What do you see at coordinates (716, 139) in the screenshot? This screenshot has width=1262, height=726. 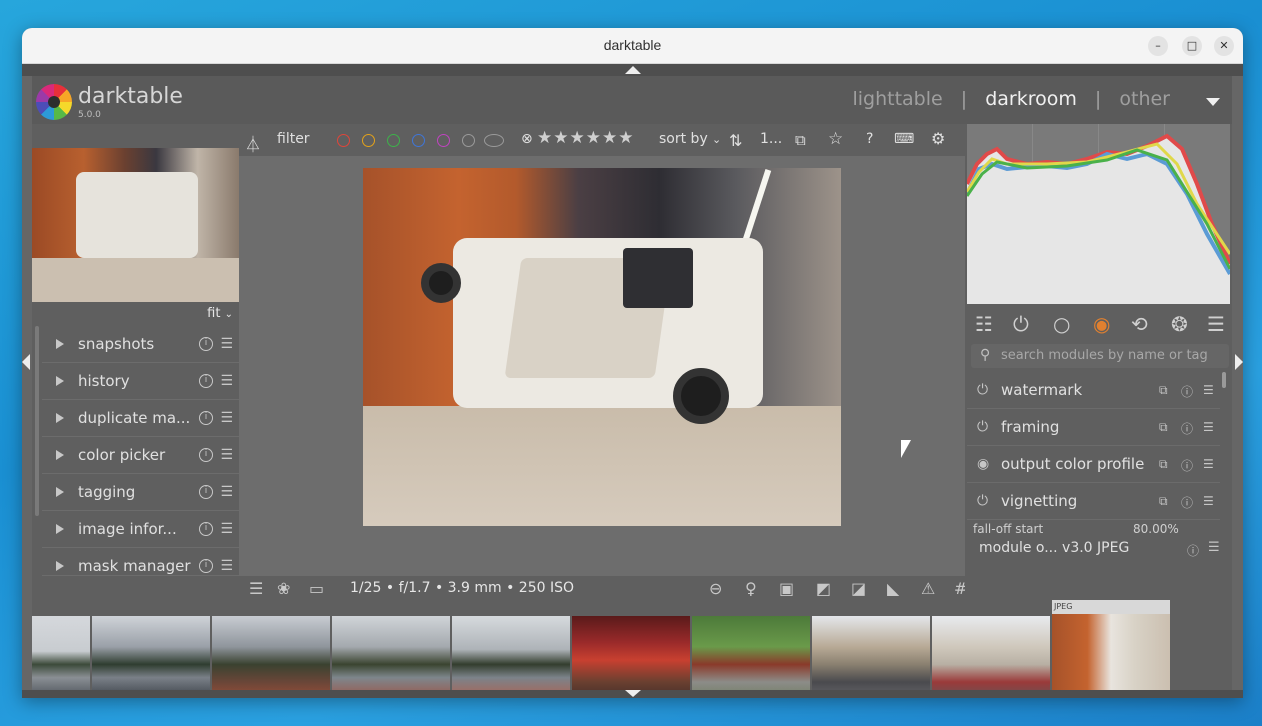 I see `chevron-down-icon: ⌄` at bounding box center [716, 139].